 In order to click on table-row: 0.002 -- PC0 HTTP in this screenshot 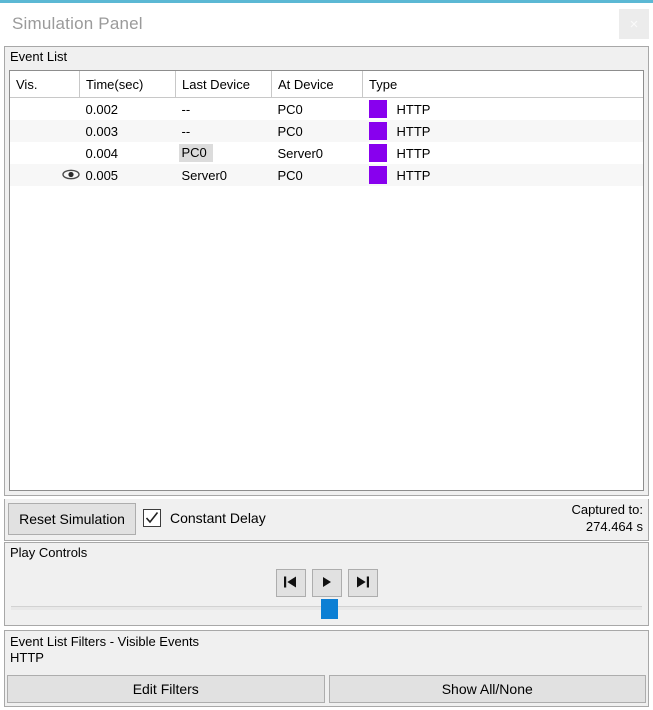, I will do `click(326, 108)`.